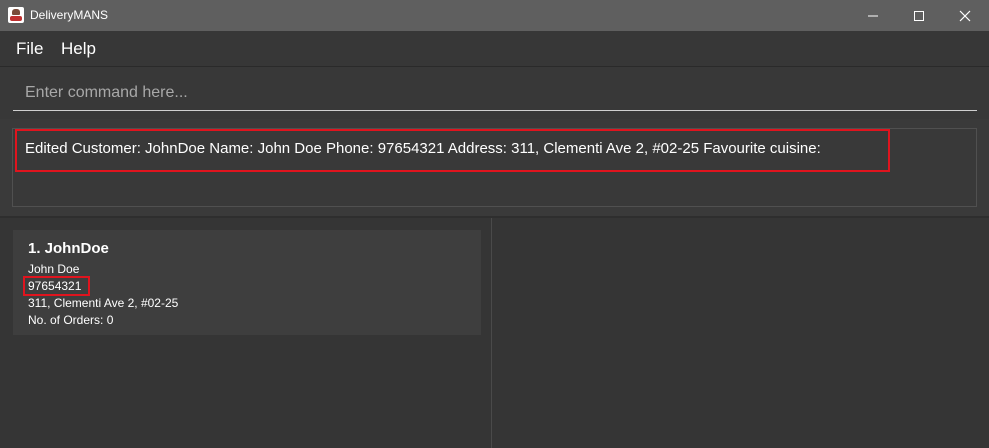  I want to click on customer-card-title: 1. JohnDoe, so click(68, 248).